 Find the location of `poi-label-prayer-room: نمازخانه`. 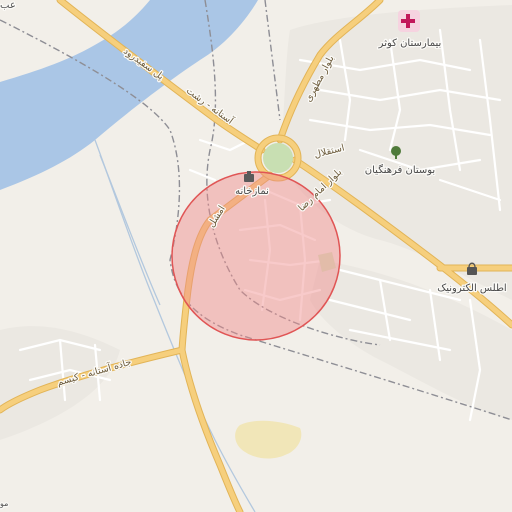

poi-label-prayer-room: نمازخانه is located at coordinates (252, 191).